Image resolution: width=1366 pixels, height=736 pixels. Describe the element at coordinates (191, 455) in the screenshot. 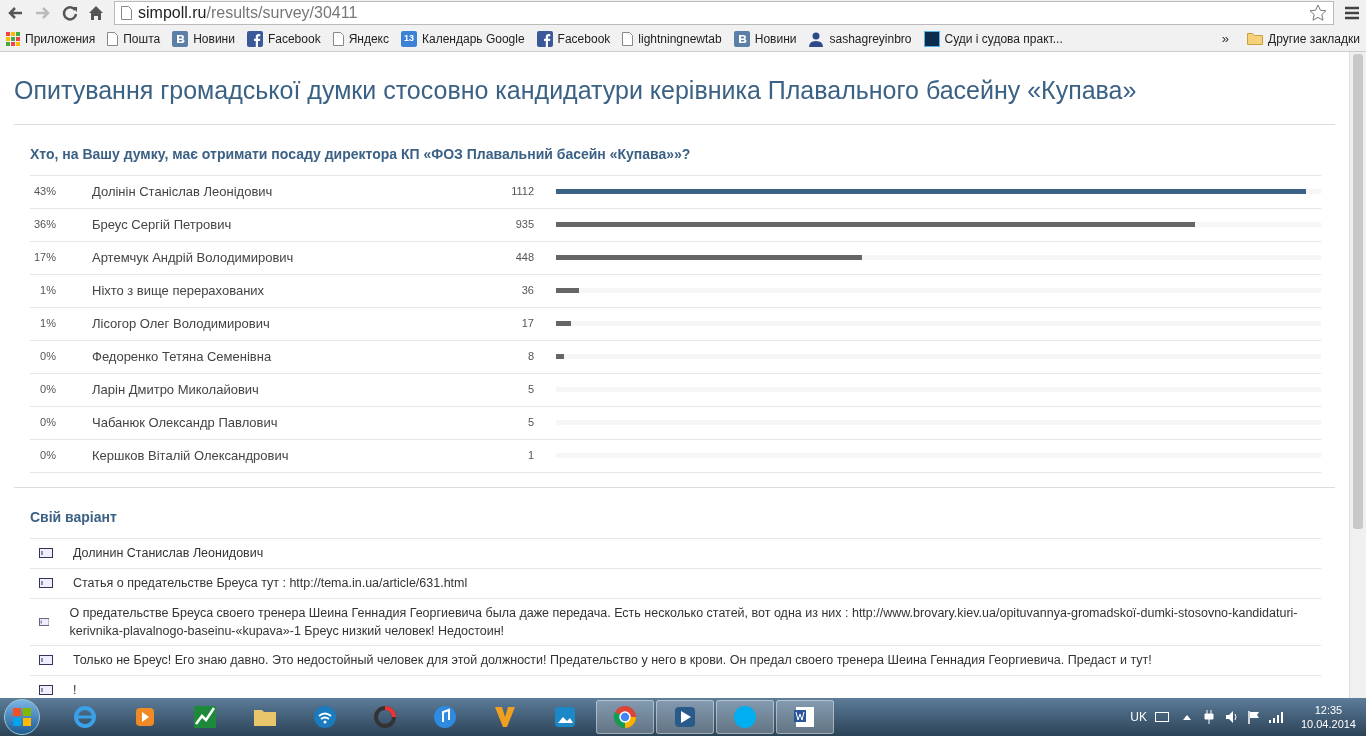

I see `candidate-name: Кершков Віталій Олександрович` at that location.